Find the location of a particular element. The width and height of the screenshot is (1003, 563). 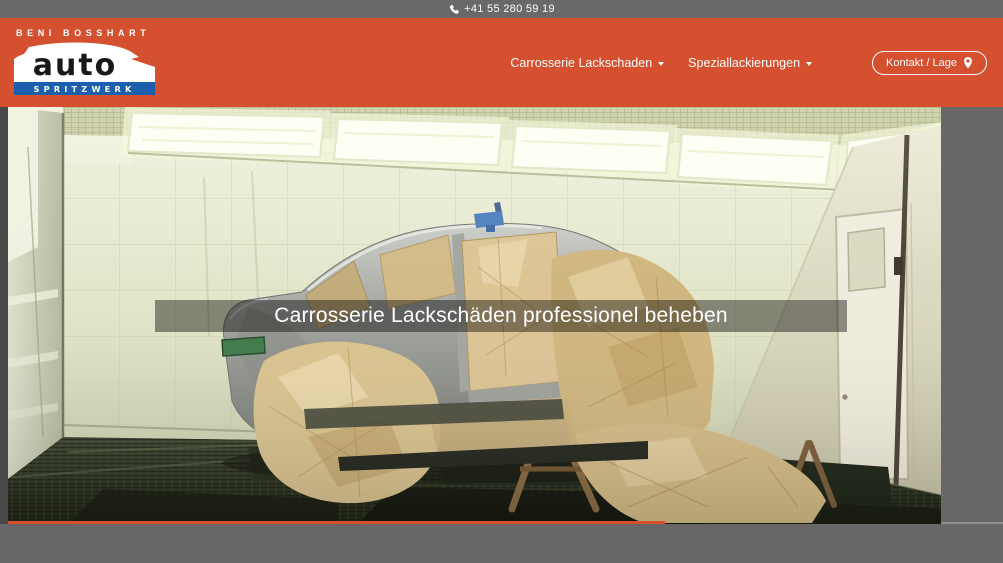

logo-brand-text: auto is located at coordinates (75, 65).